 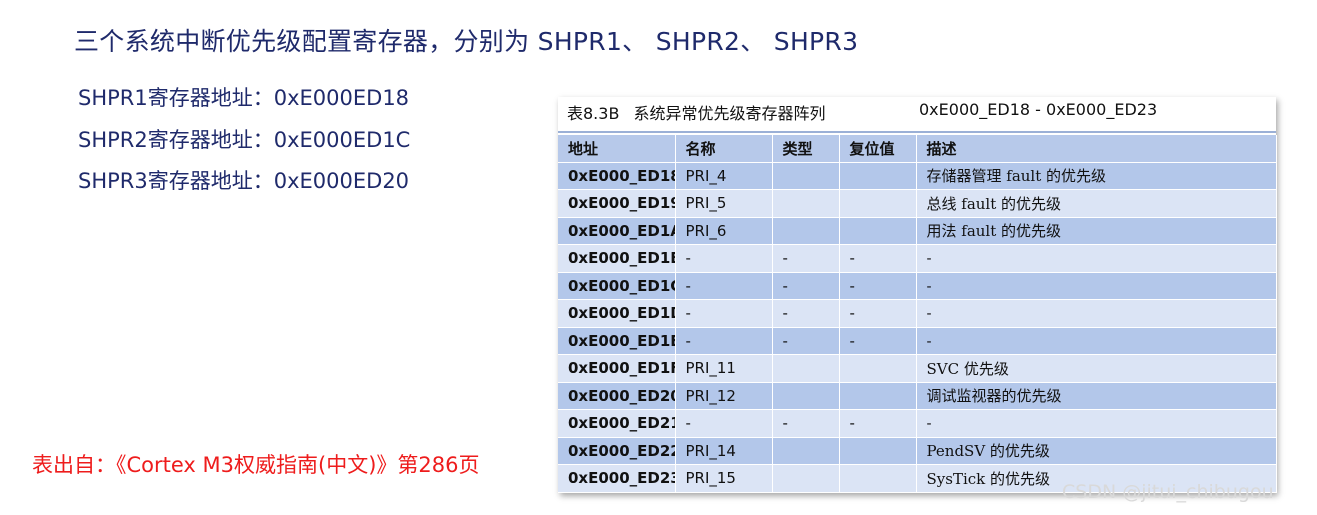 I want to click on name-cell: PRI_4, so click(x=724, y=176).